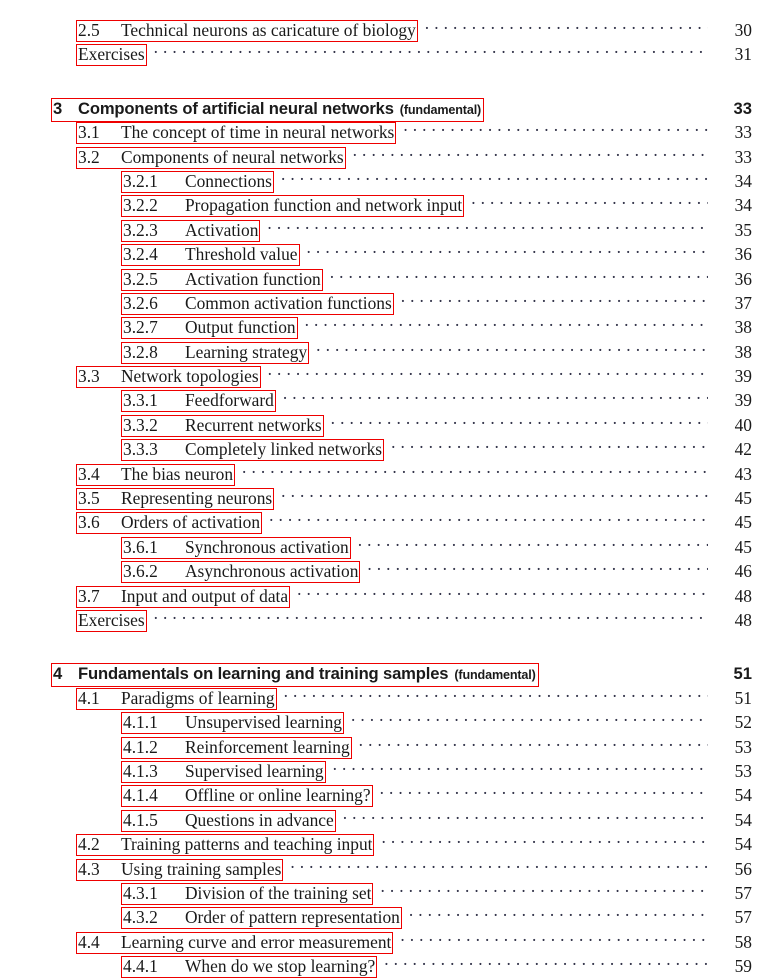 The height and width of the screenshot is (978, 770). Describe the element at coordinates (175, 499) in the screenshot. I see `toc-entry-highlight-box: 3.5 Representing neurons` at that location.